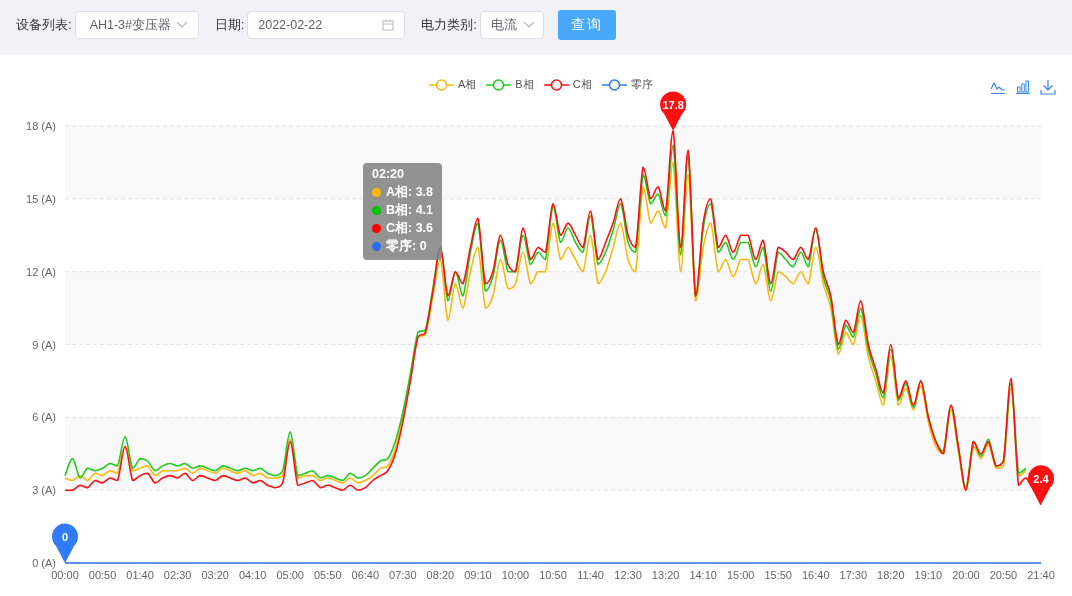 The width and height of the screenshot is (1072, 596). Describe the element at coordinates (1041, 478) in the screenshot. I see `annotation: 2.4` at that location.